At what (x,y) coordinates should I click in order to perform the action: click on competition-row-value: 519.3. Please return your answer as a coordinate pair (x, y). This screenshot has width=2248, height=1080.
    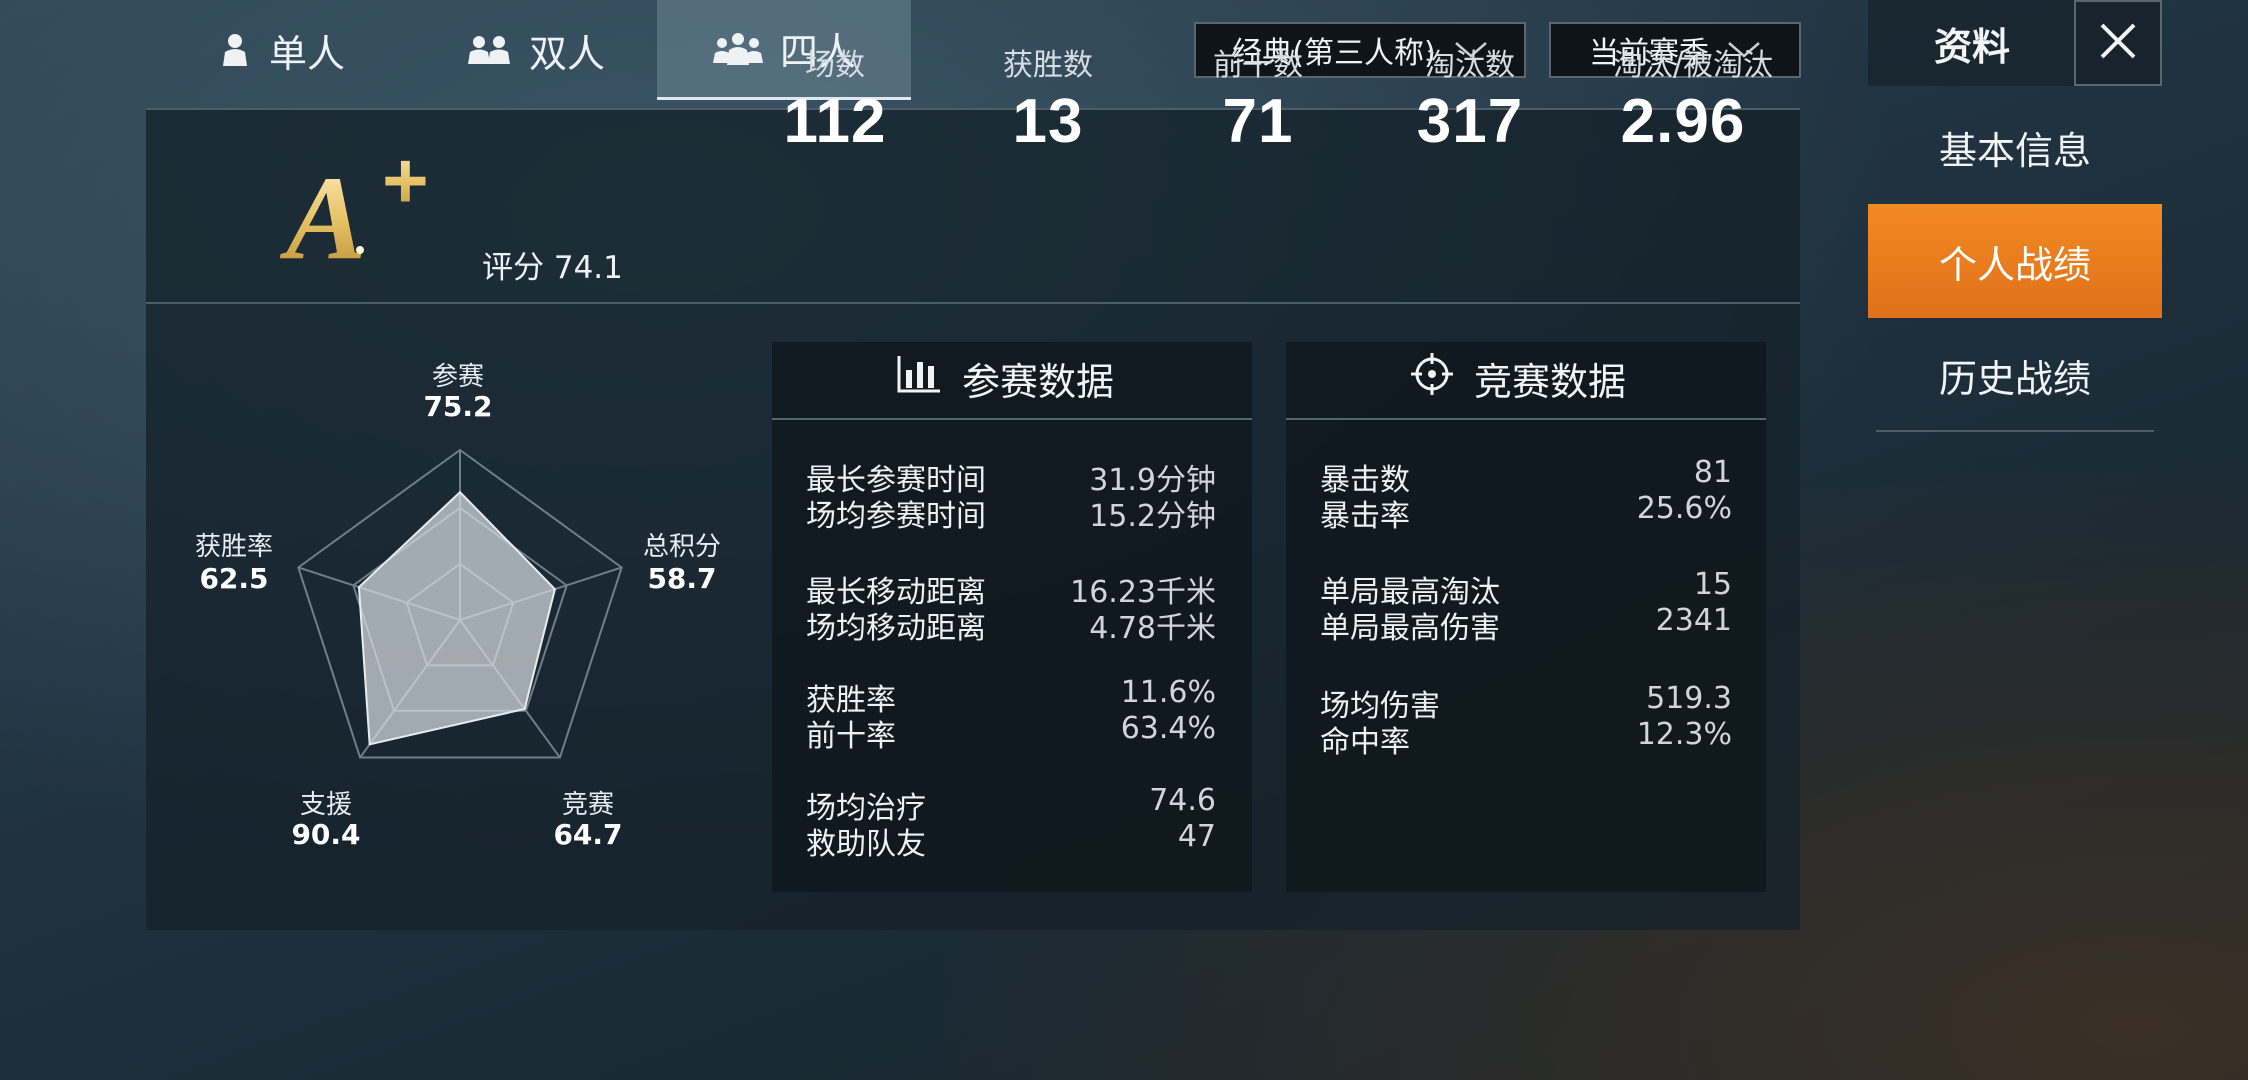
    Looking at the image, I should click on (1689, 698).